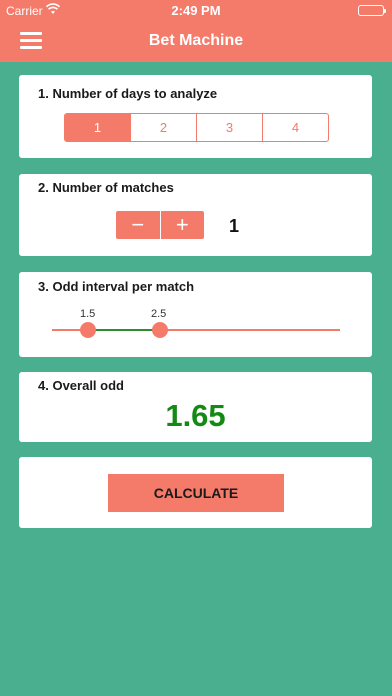 This screenshot has width=392, height=696. I want to click on days-card: 1. Number of days to analyze 1 2 3 4, so click(195, 116).